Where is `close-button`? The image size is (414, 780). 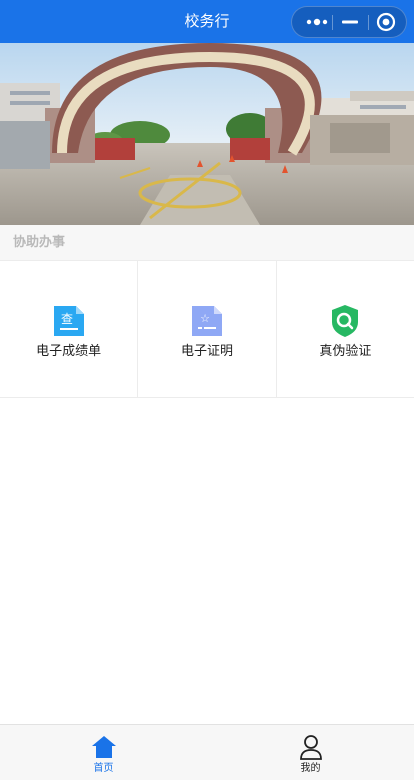 close-button is located at coordinates (386, 22).